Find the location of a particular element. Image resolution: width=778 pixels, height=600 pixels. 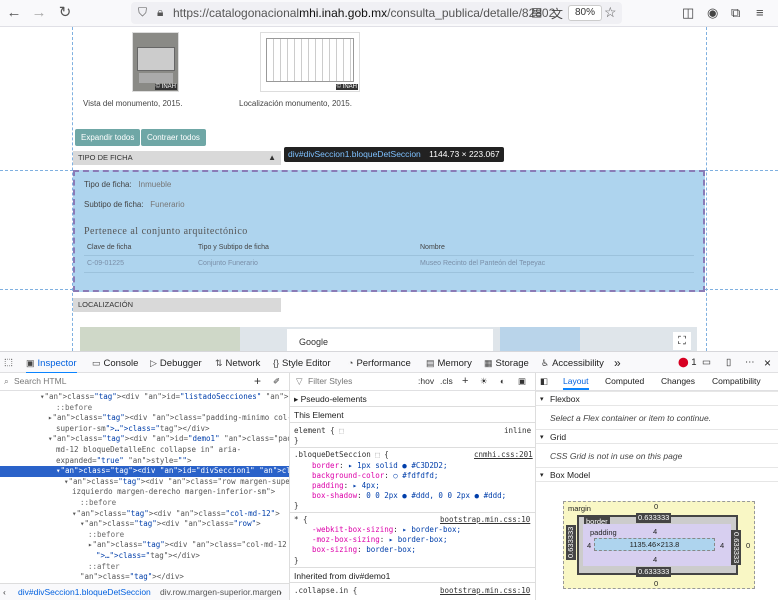

tab-accessibility: ♿︎ Accessibility is located at coordinates (572, 363).